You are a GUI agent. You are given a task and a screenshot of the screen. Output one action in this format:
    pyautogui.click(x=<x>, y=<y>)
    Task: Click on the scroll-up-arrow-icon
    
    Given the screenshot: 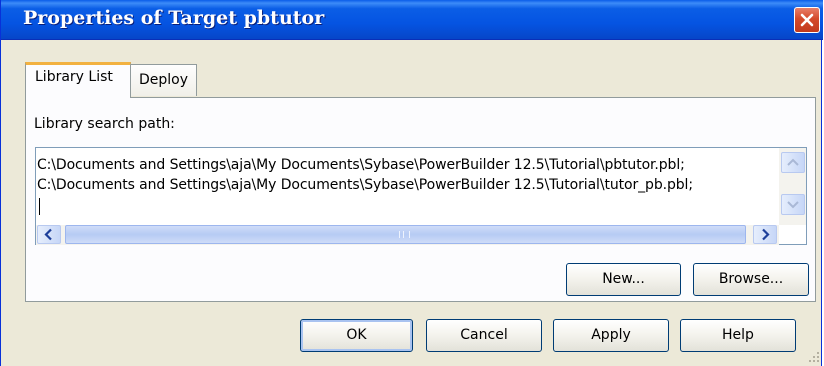 What is the action you would take?
    pyautogui.click(x=793, y=162)
    